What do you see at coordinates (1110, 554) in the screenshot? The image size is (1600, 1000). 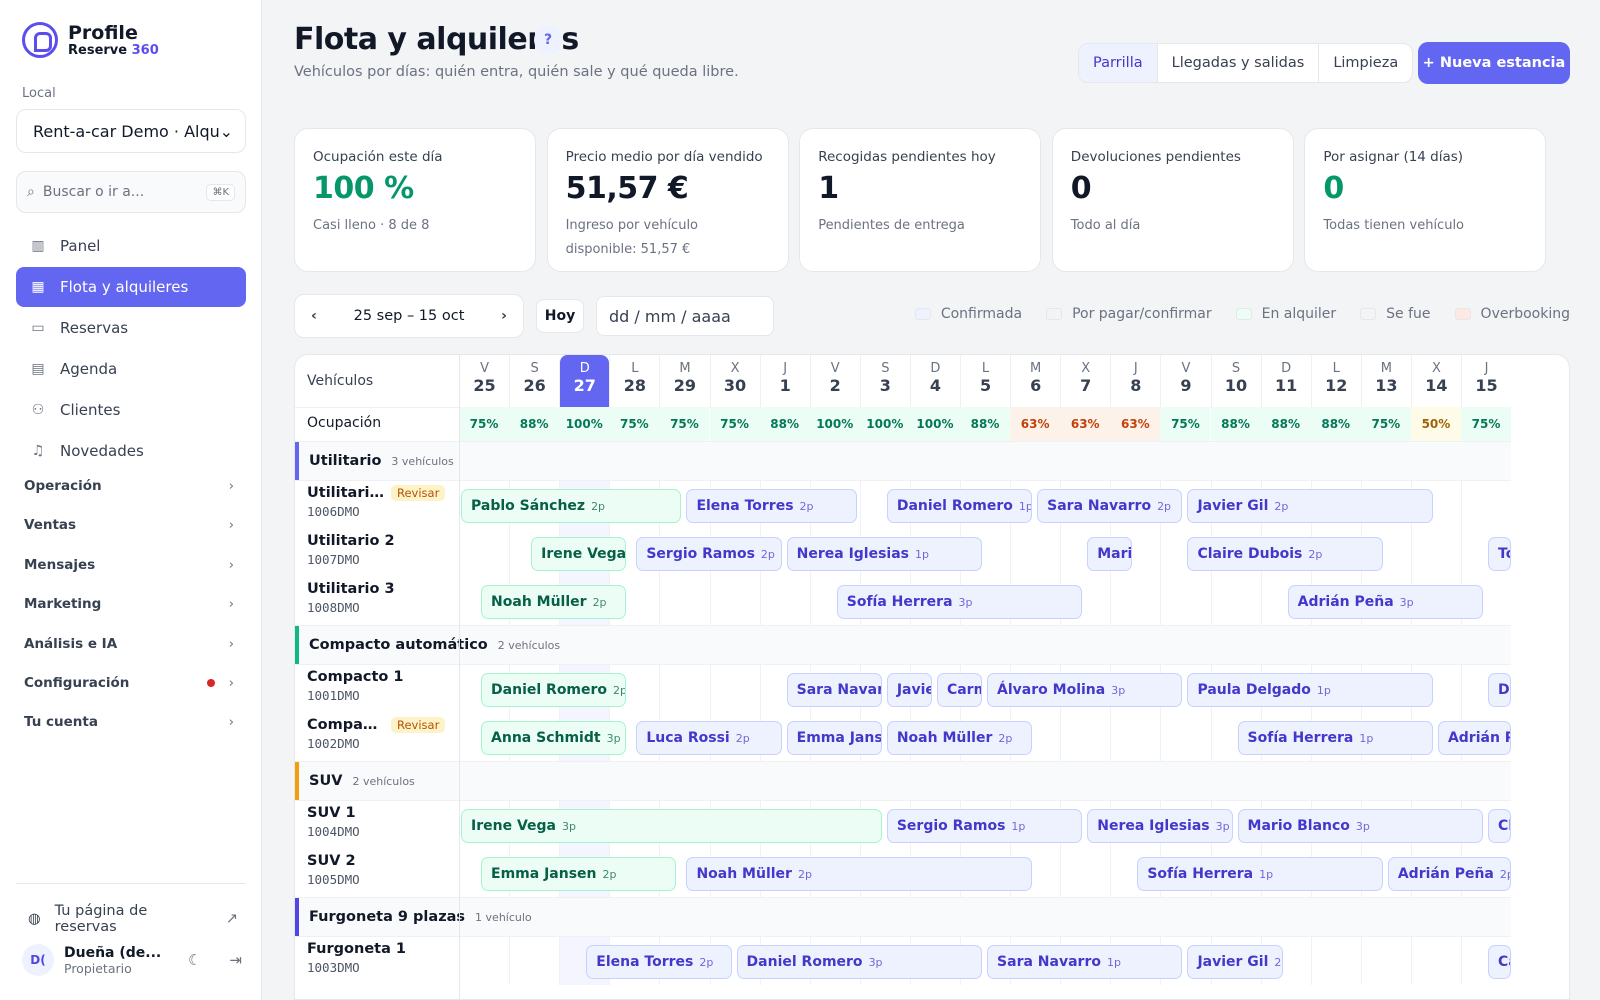 I see `booking-bar: Mario Blanco` at bounding box center [1110, 554].